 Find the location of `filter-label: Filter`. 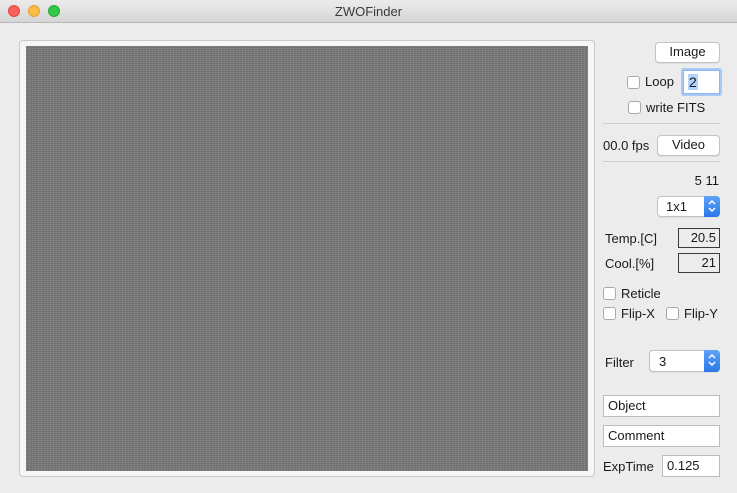

filter-label: Filter is located at coordinates (619, 362).